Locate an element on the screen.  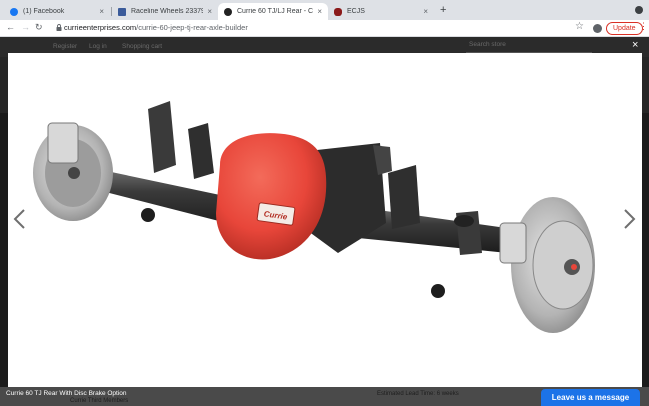
url-path: /currie-60-jeep-tj-rear-axle-builder is located at coordinates (192, 27).